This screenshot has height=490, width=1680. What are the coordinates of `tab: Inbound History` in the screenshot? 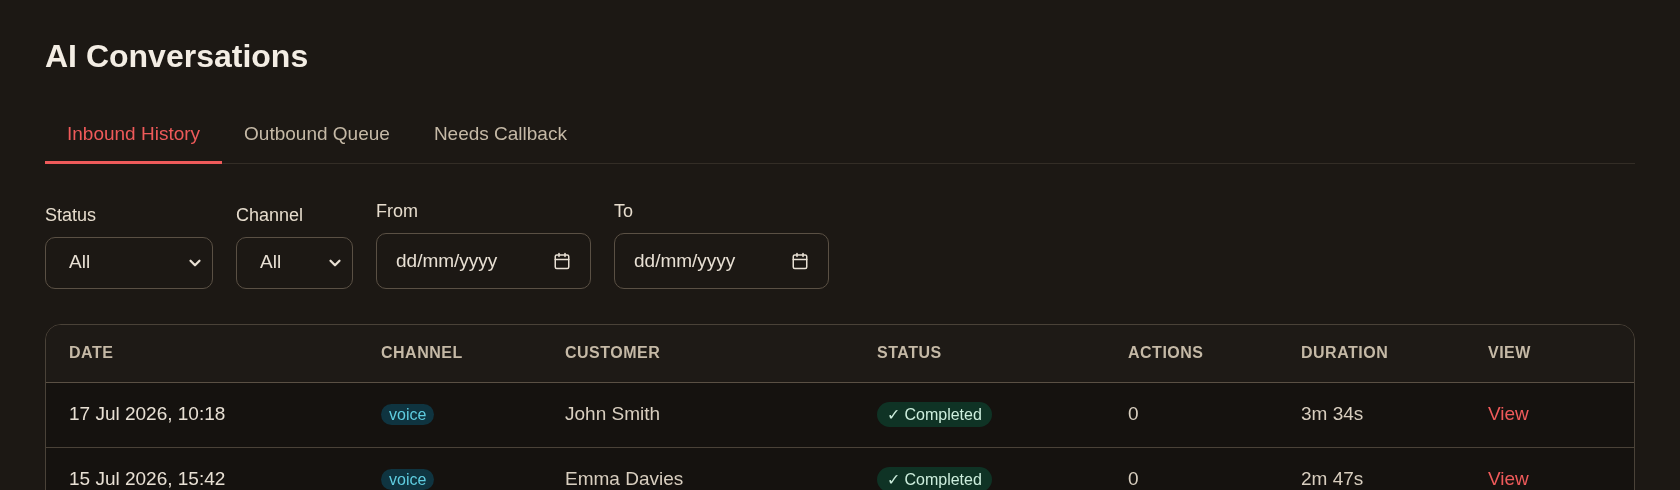 It's located at (134, 142).